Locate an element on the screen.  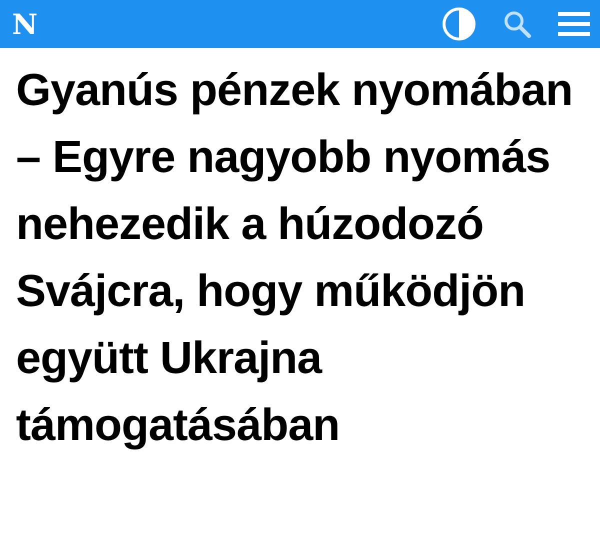
menu-icon is located at coordinates (574, 24).